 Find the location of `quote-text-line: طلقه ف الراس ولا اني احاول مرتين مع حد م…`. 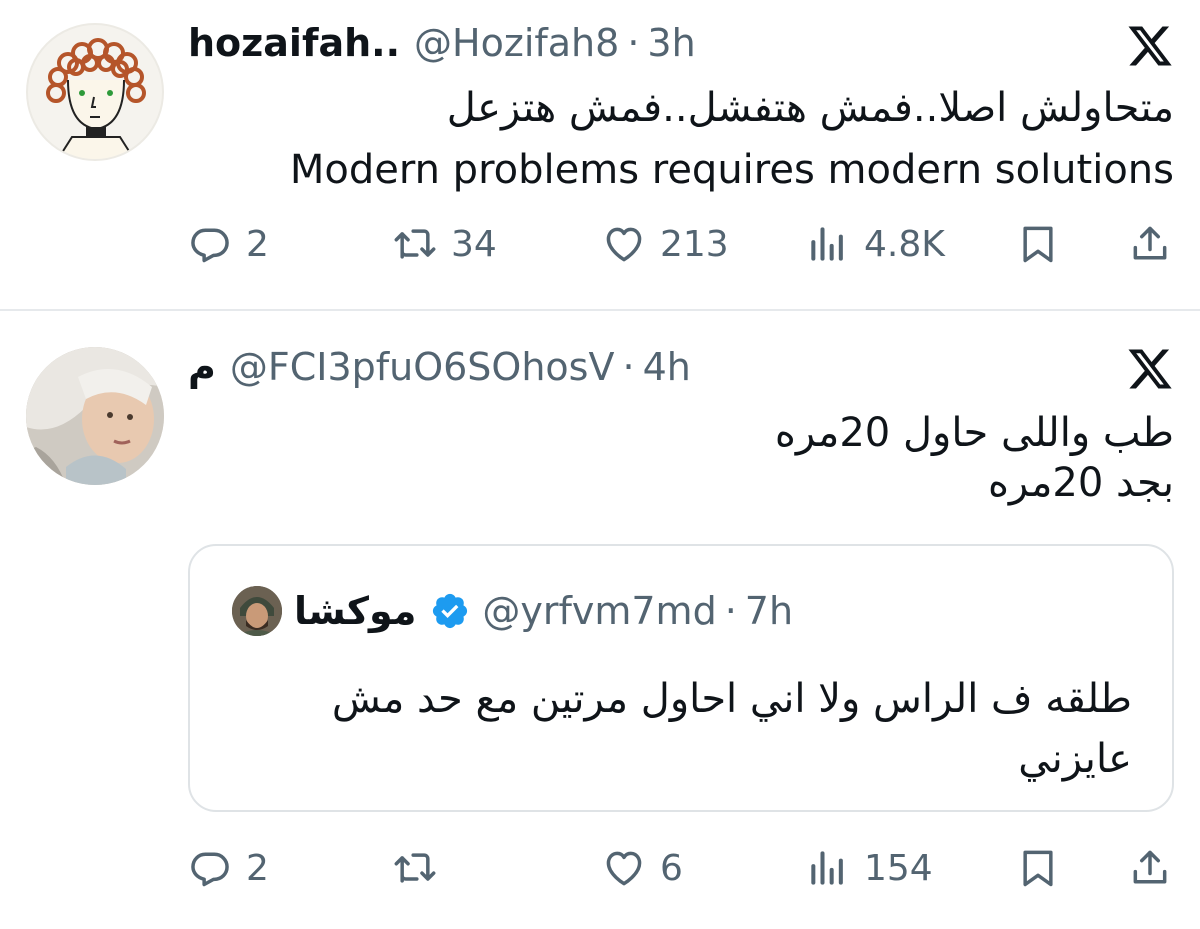

quote-text-line: طلقه ف الراس ولا اني احاول مرتين مع حد م… is located at coordinates (731, 699).